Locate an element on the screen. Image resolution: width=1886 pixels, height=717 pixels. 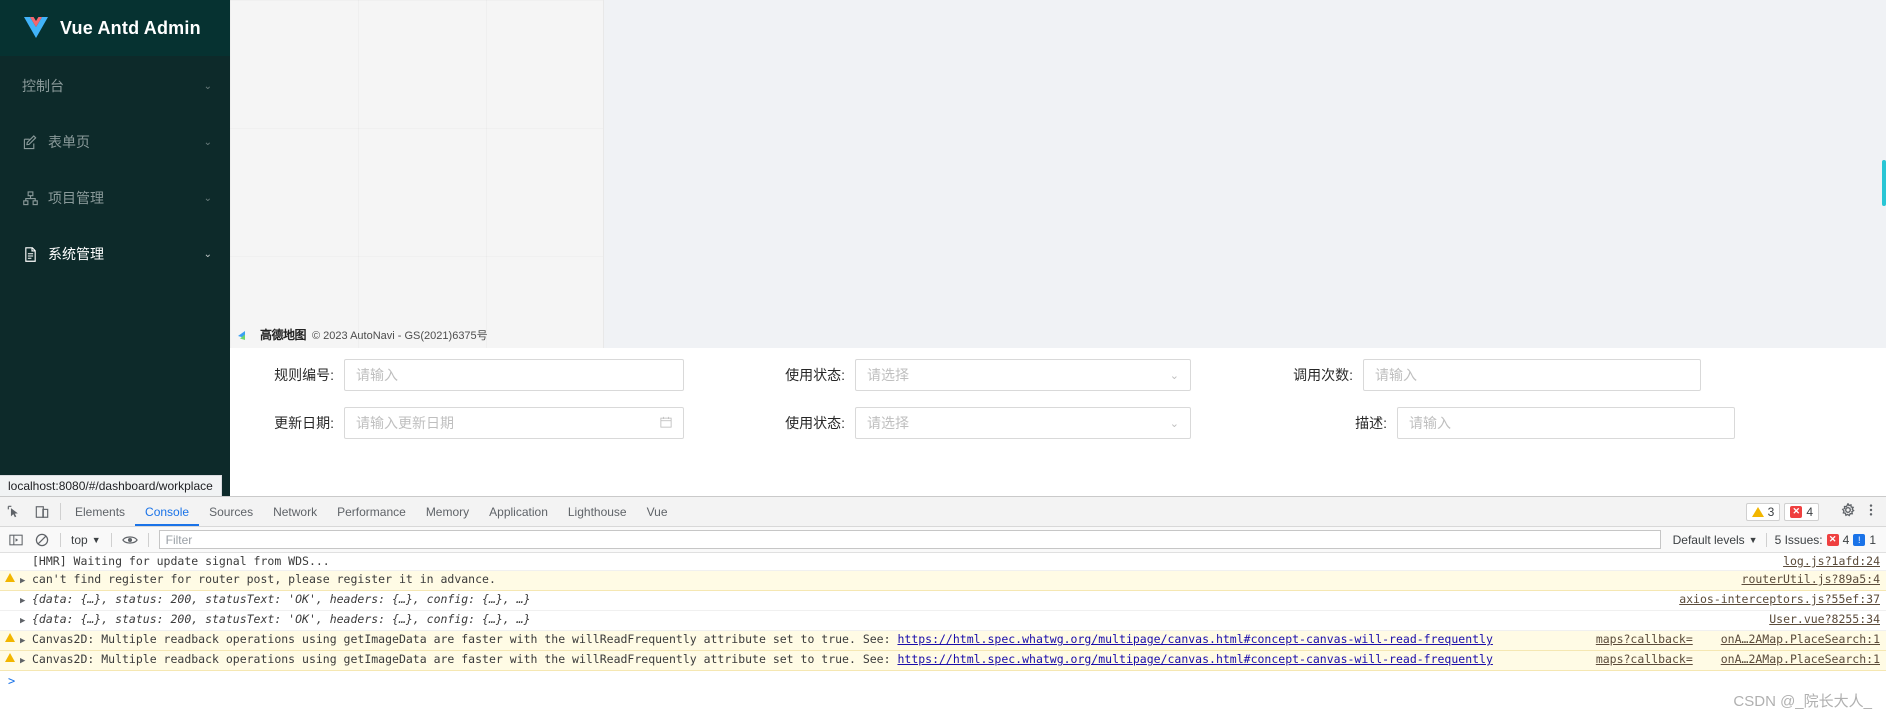
map-tiles is located at coordinates (416, 174).